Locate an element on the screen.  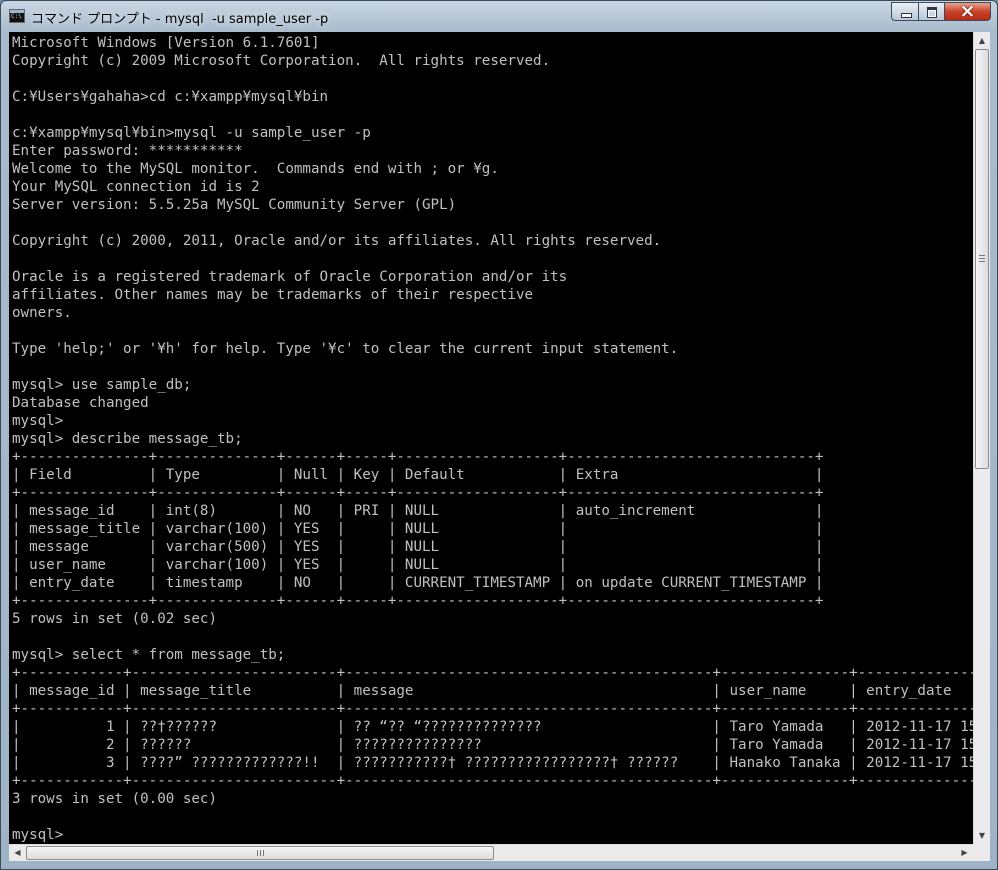
scroll-left-icon: ◀ is located at coordinates (17, 853).